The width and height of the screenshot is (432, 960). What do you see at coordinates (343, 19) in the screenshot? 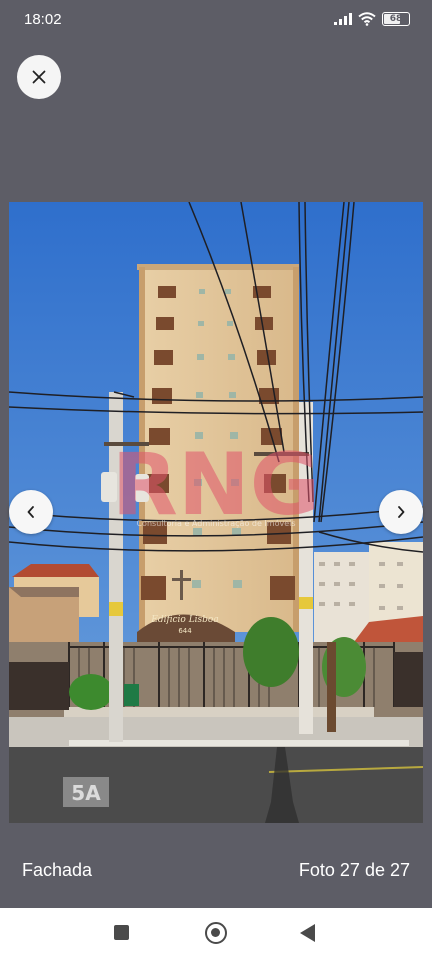
I see `signal-icon` at bounding box center [343, 19].